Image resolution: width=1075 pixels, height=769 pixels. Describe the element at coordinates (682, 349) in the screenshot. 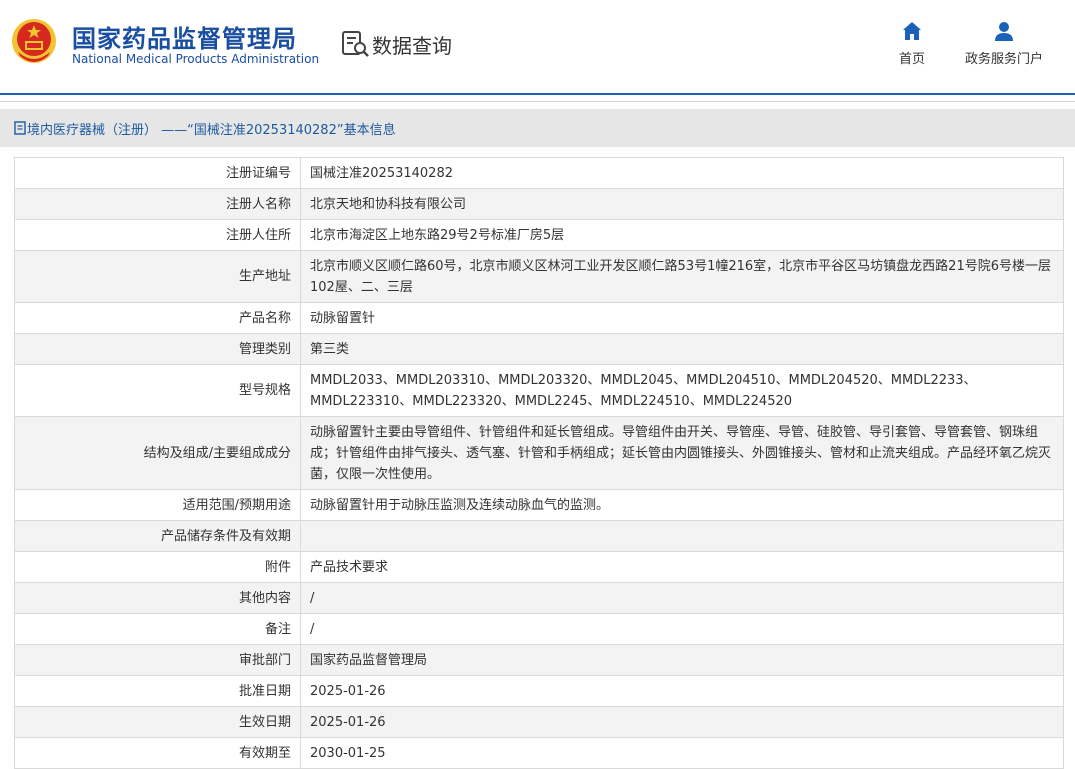

I see `row-value: 第三类` at that location.